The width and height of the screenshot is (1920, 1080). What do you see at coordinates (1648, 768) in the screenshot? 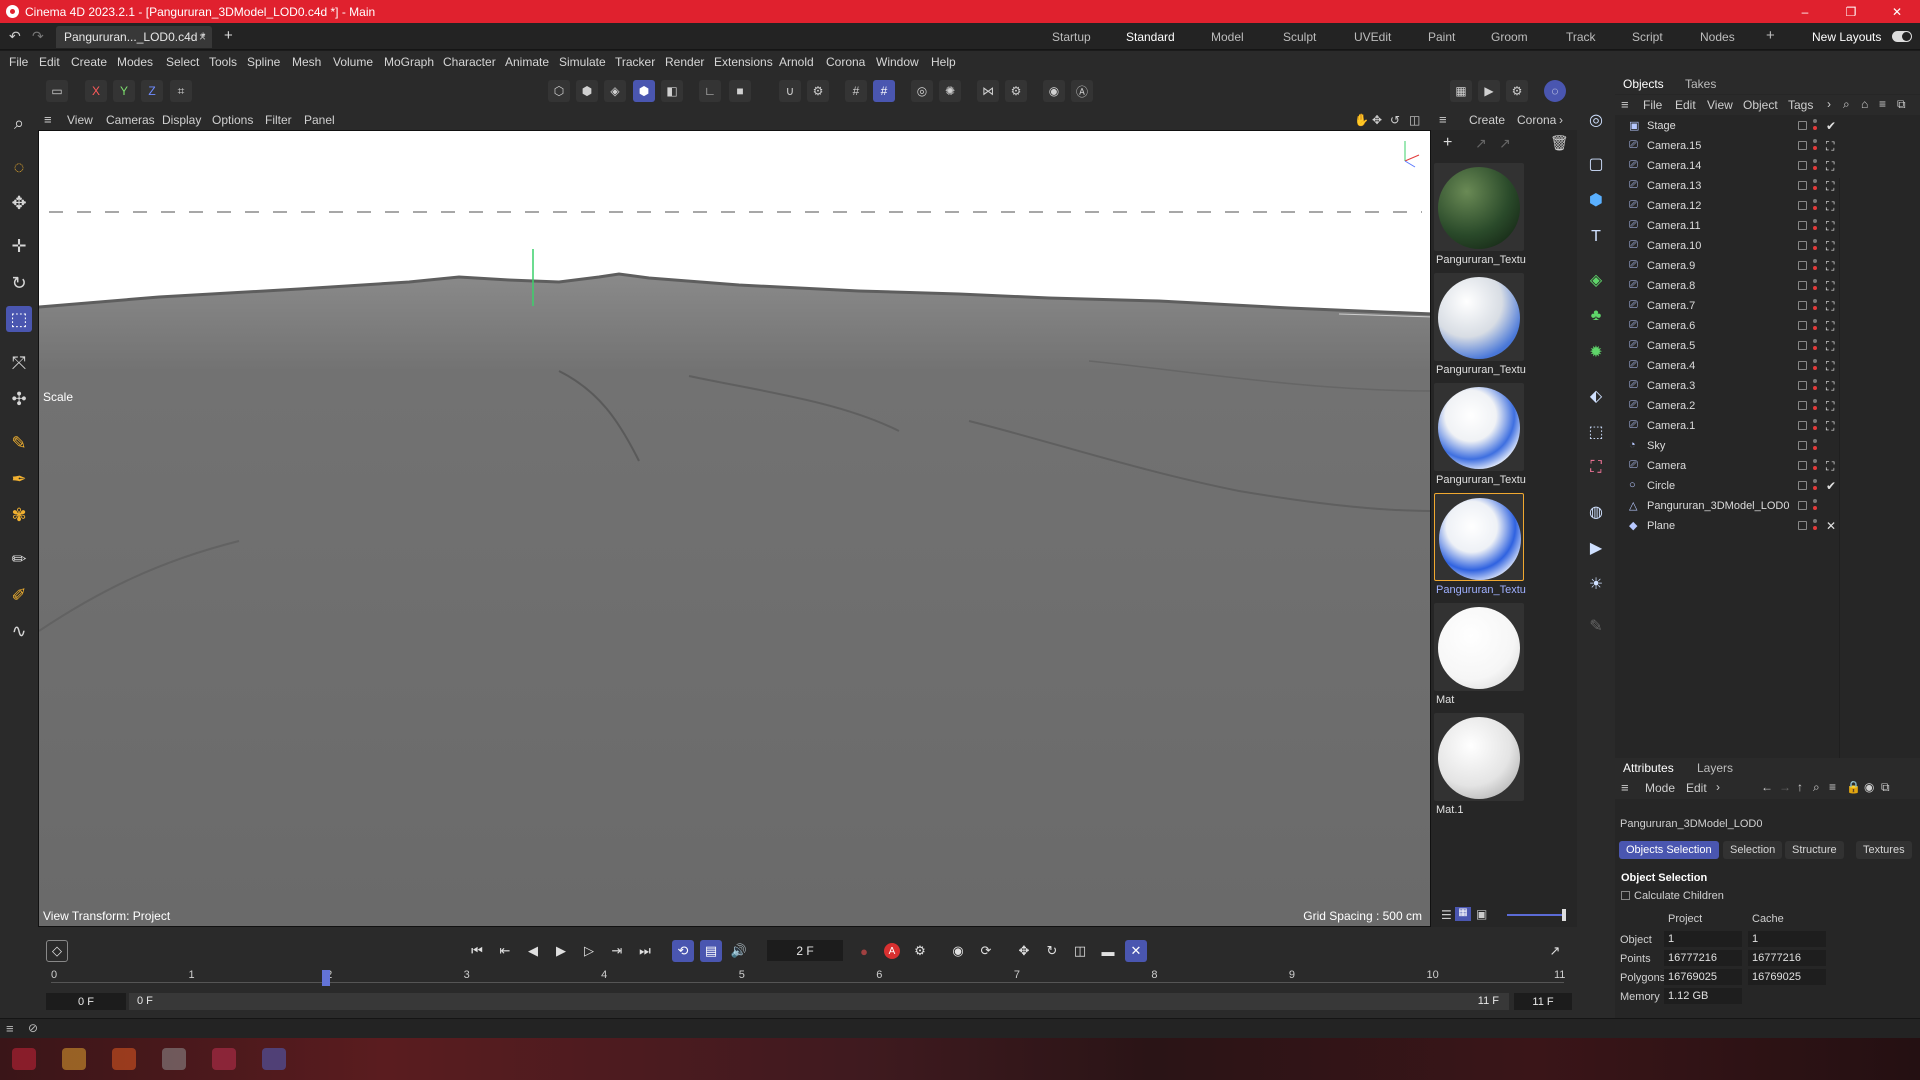
I see `tab-attributes: Attributes` at bounding box center [1648, 768].